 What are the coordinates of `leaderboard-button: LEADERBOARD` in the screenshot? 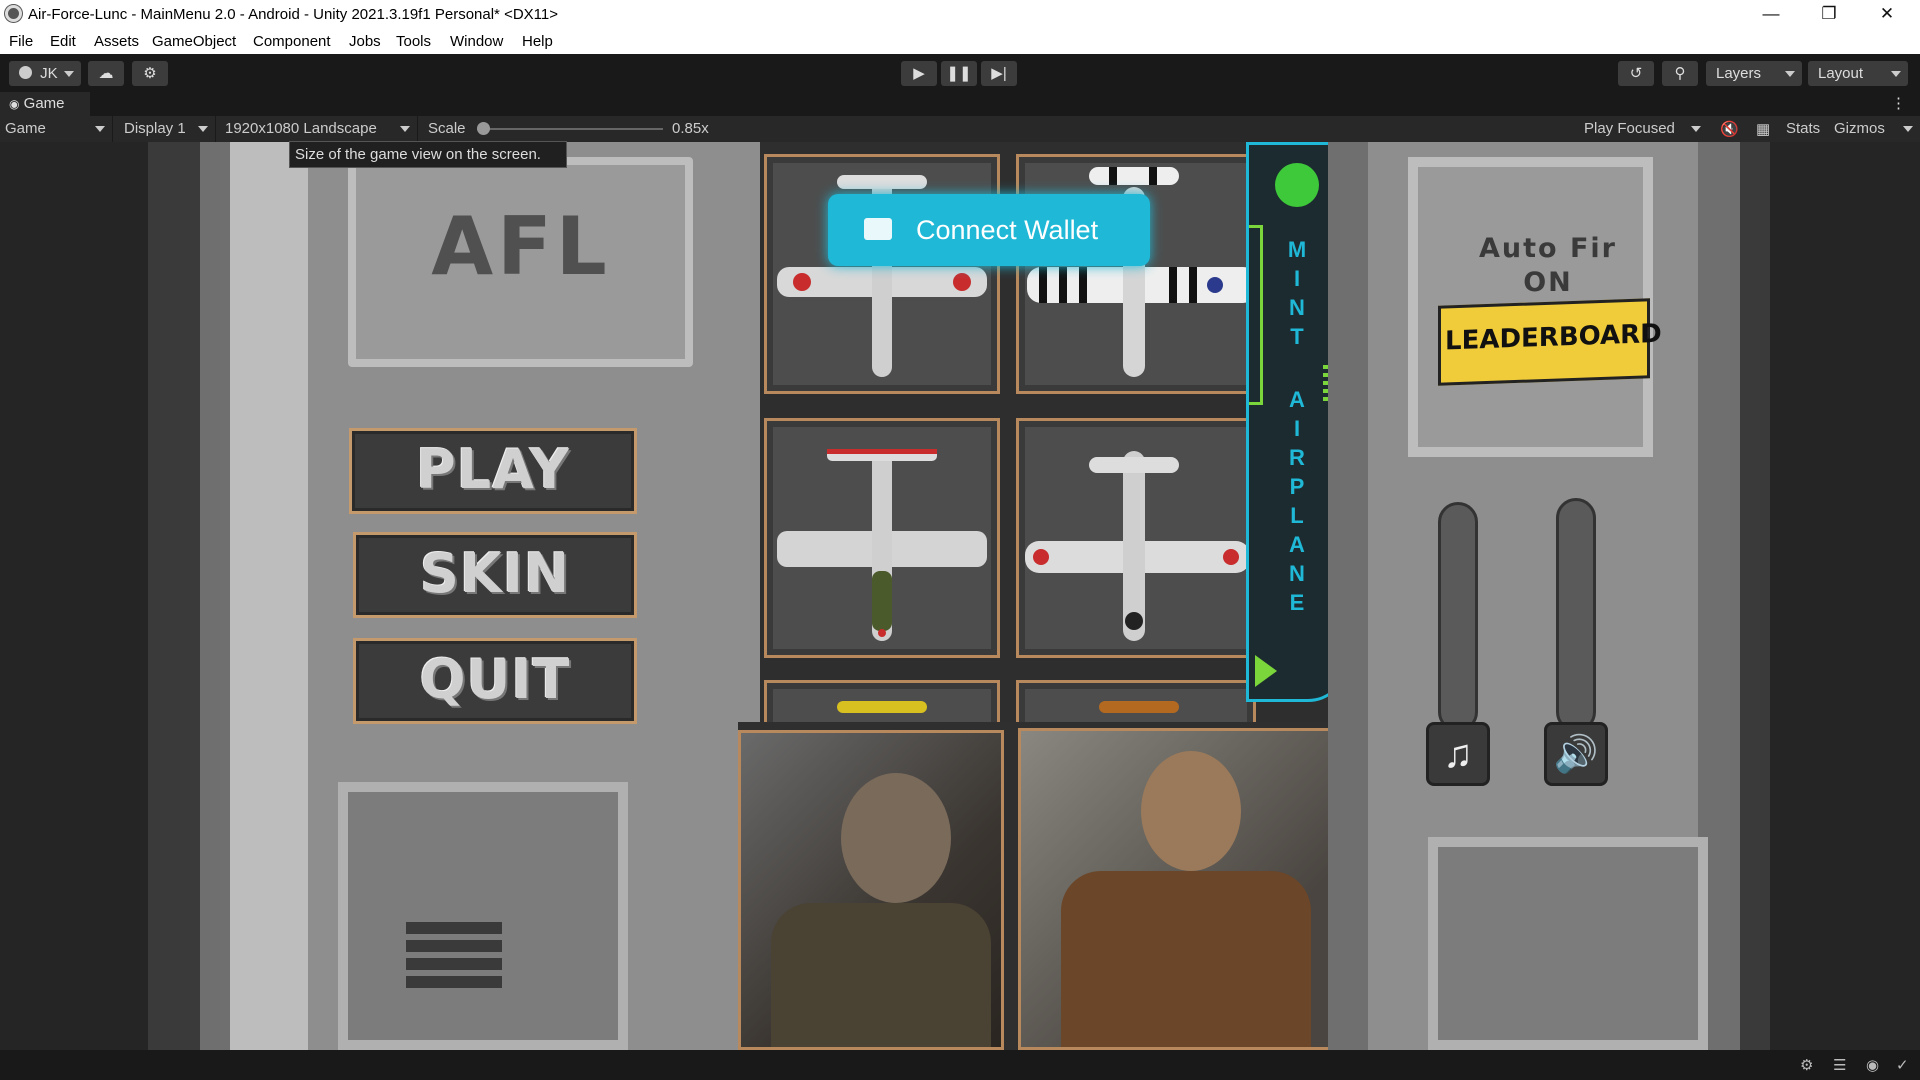 It's located at (1550, 342).